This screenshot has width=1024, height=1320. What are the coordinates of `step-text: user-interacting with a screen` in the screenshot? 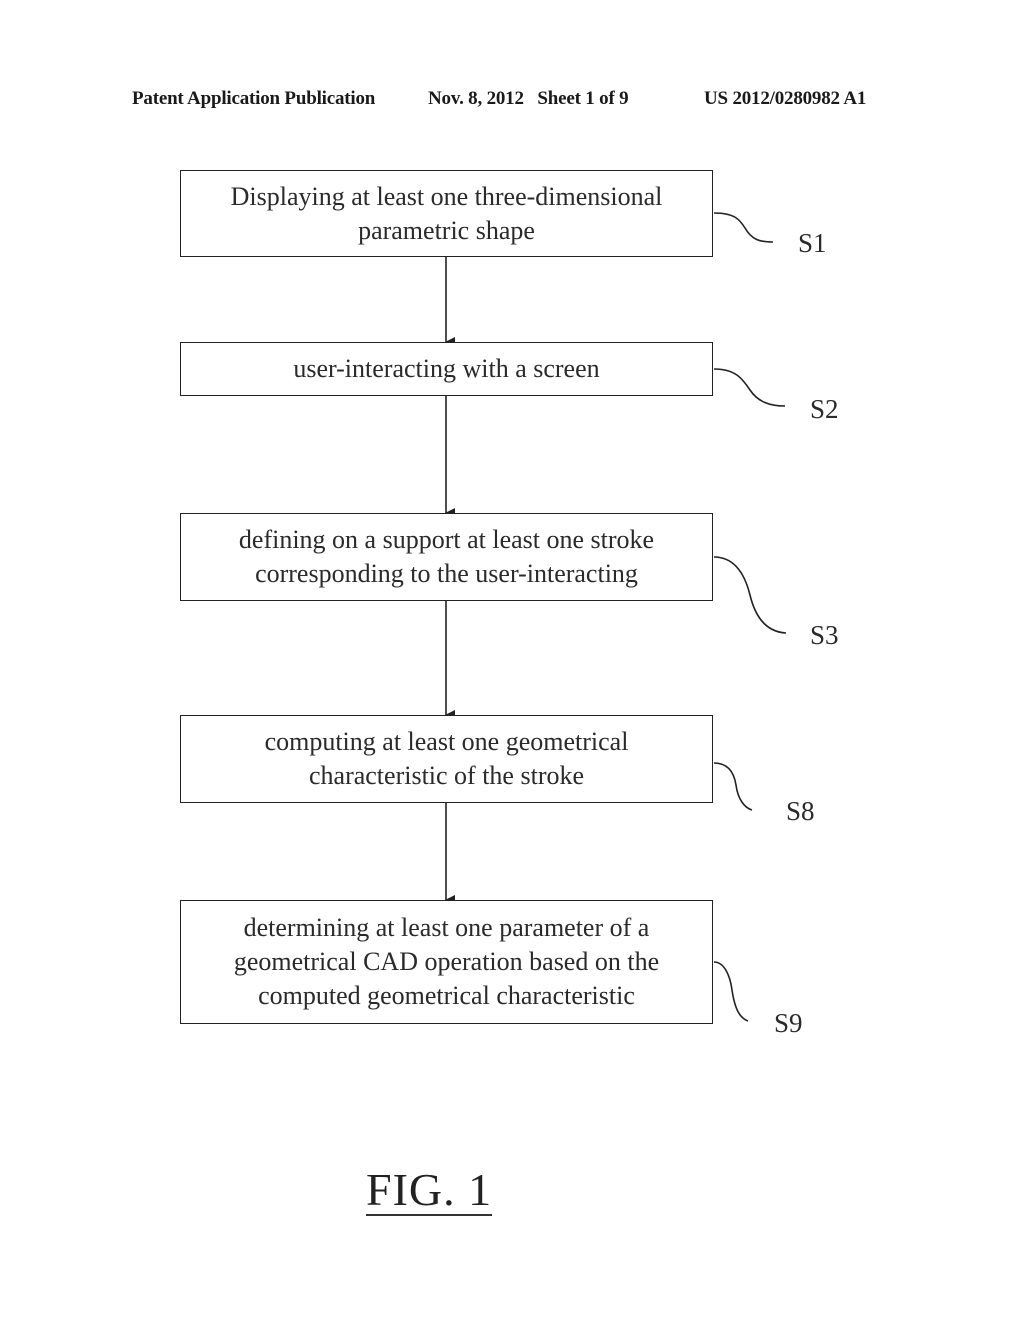 It's located at (446, 368).